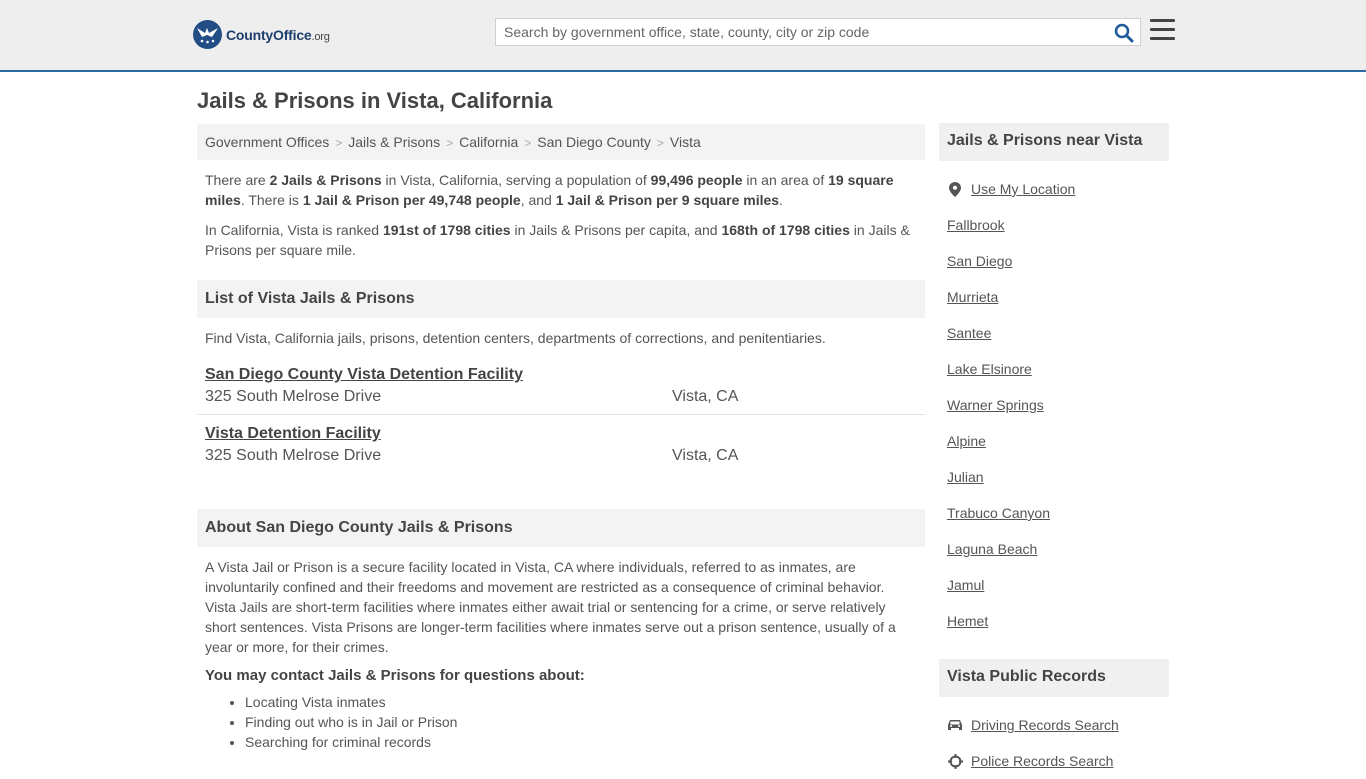  I want to click on search-button, so click(1124, 33).